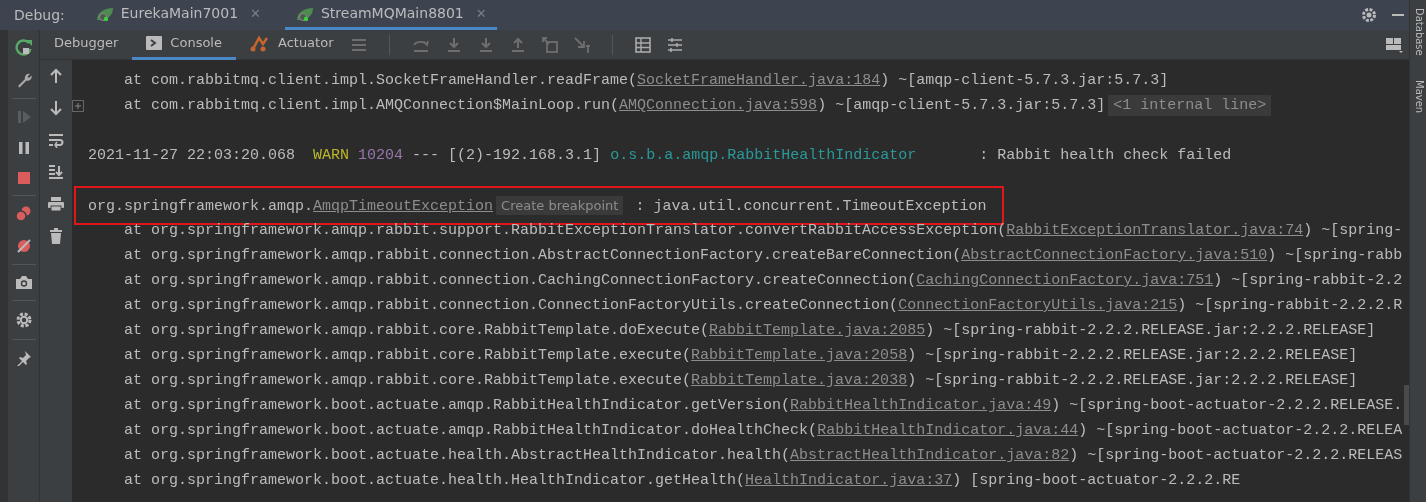 This screenshot has height=502, width=1426. I want to click on up-arrow-icon, so click(56, 76).